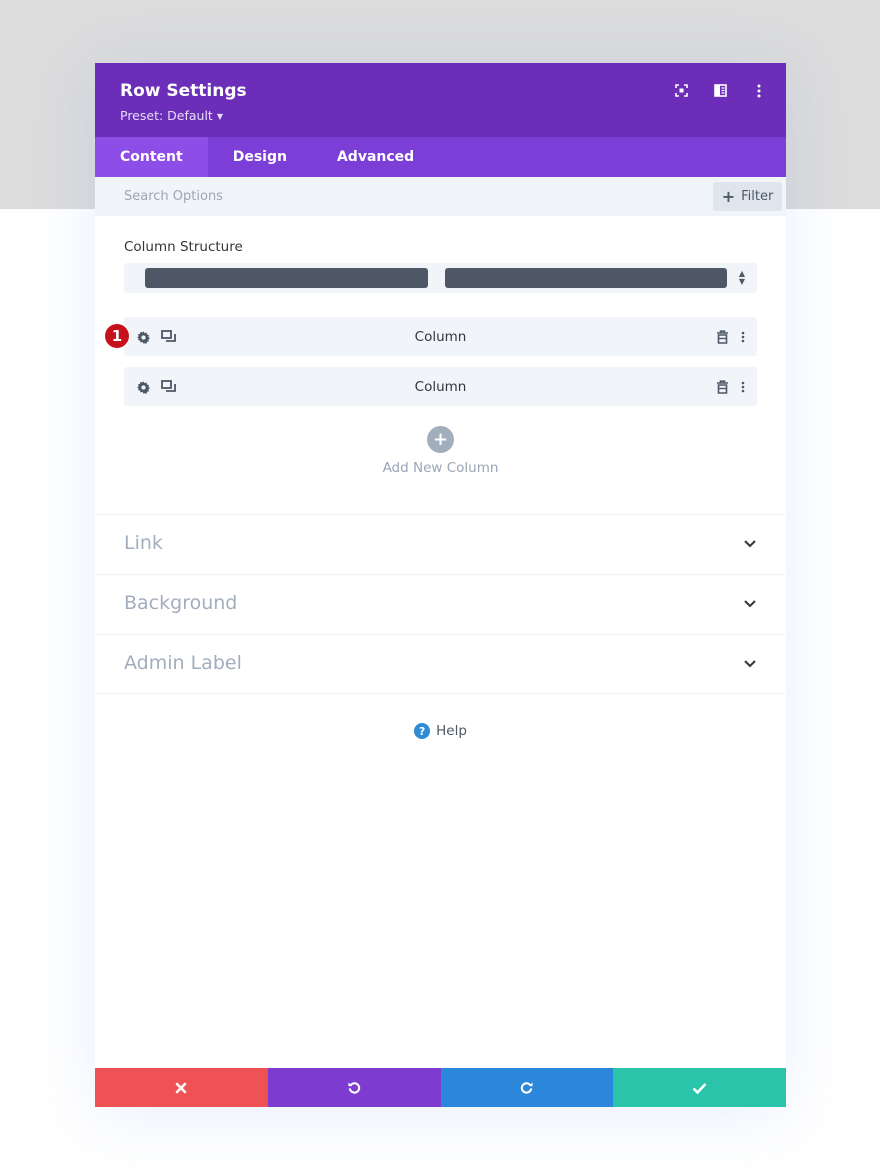  What do you see at coordinates (741, 277) in the screenshot?
I see `select-arrows-icon: ▲ ▼` at bounding box center [741, 277].